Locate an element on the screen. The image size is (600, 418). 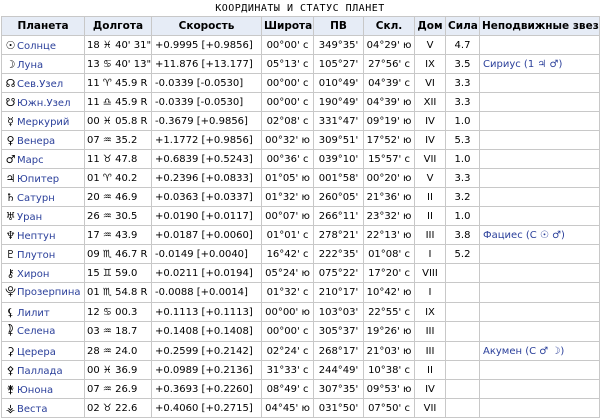
planet-name: Прозерпина is located at coordinates (49, 292).